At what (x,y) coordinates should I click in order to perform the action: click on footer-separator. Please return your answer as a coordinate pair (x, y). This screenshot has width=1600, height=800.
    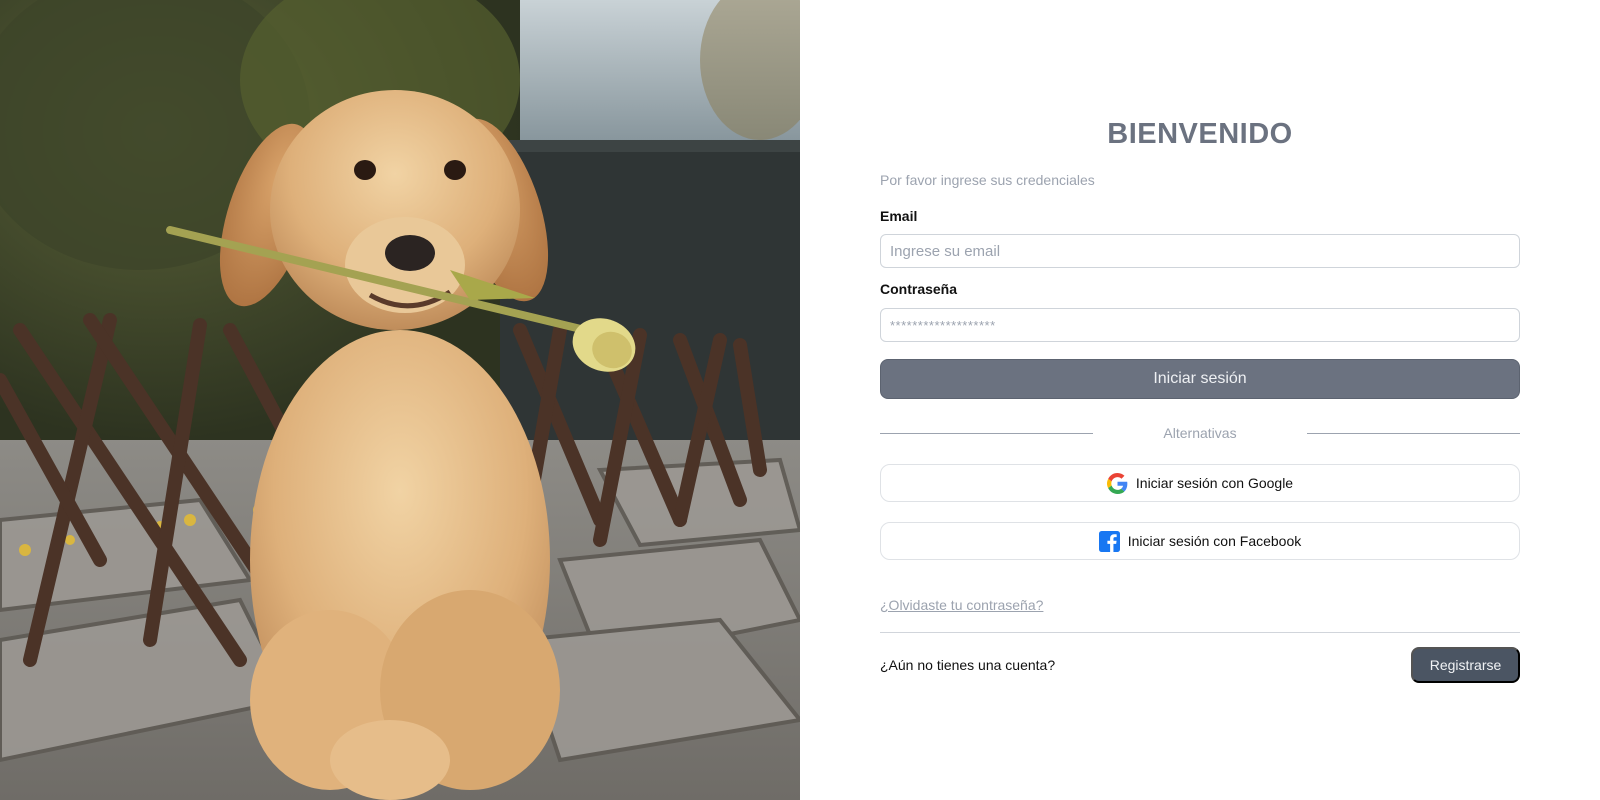
    Looking at the image, I should click on (1200, 632).